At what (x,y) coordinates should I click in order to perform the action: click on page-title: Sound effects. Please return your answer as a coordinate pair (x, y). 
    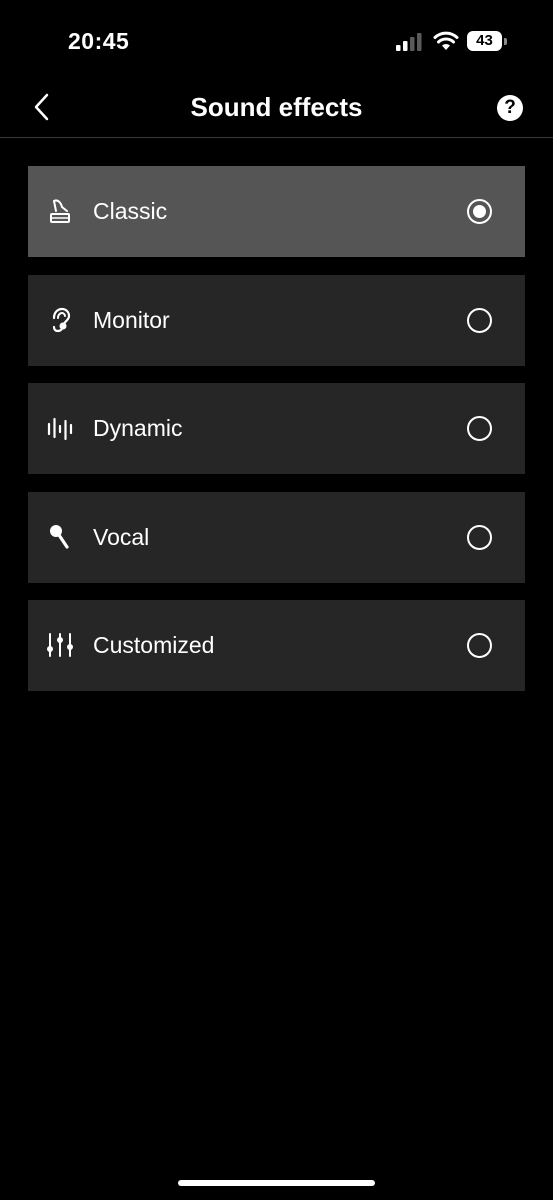
    Looking at the image, I should click on (276, 107).